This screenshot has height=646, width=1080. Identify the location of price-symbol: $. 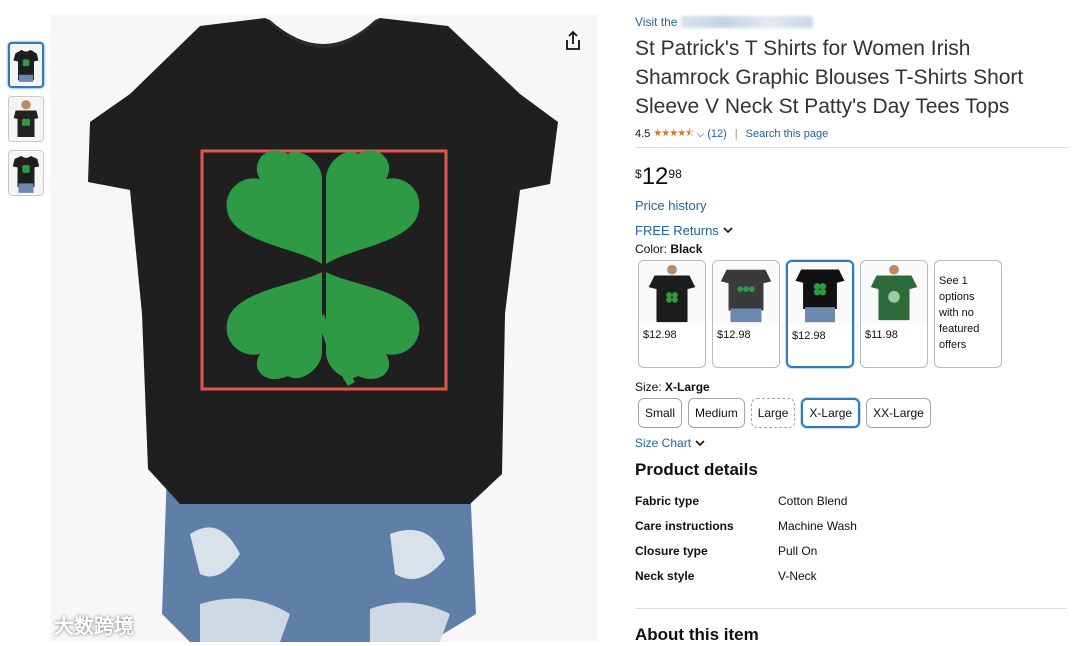
(638, 174).